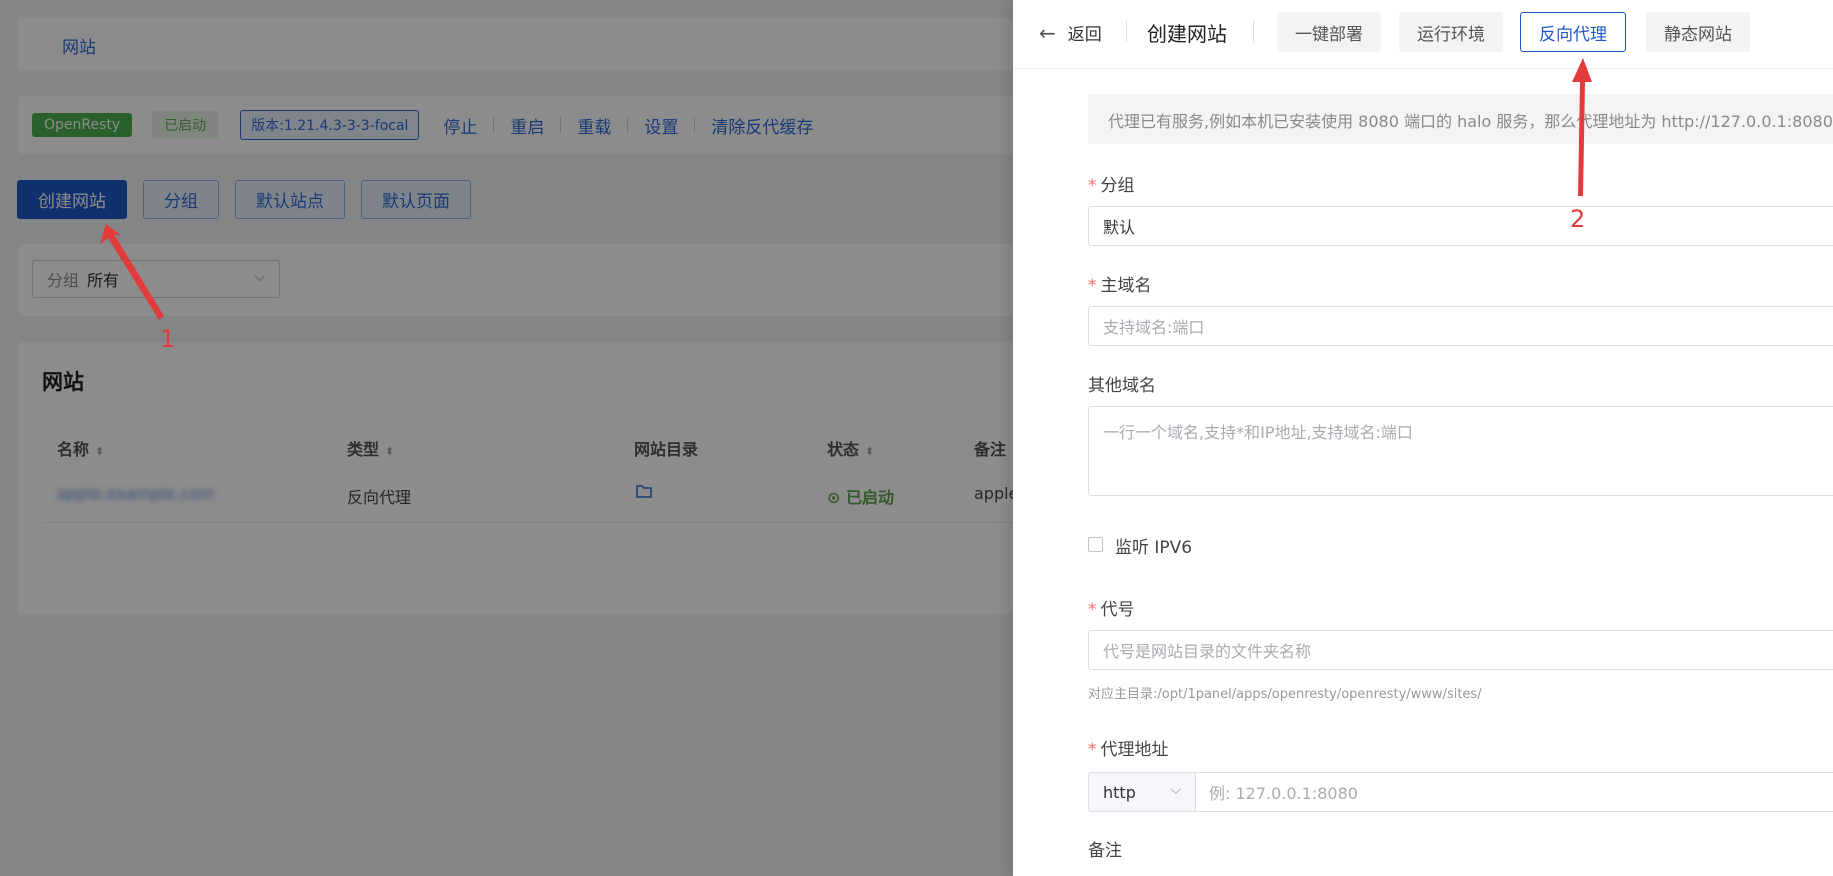  I want to click on group-select: 默认, so click(1460, 226).